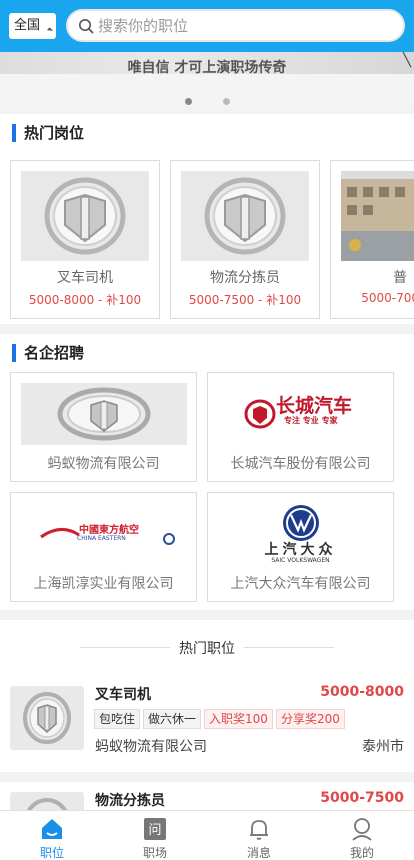 This screenshot has height=860, width=414. Describe the element at coordinates (48, 133) in the screenshot. I see `section-title: 热门岗位` at that location.